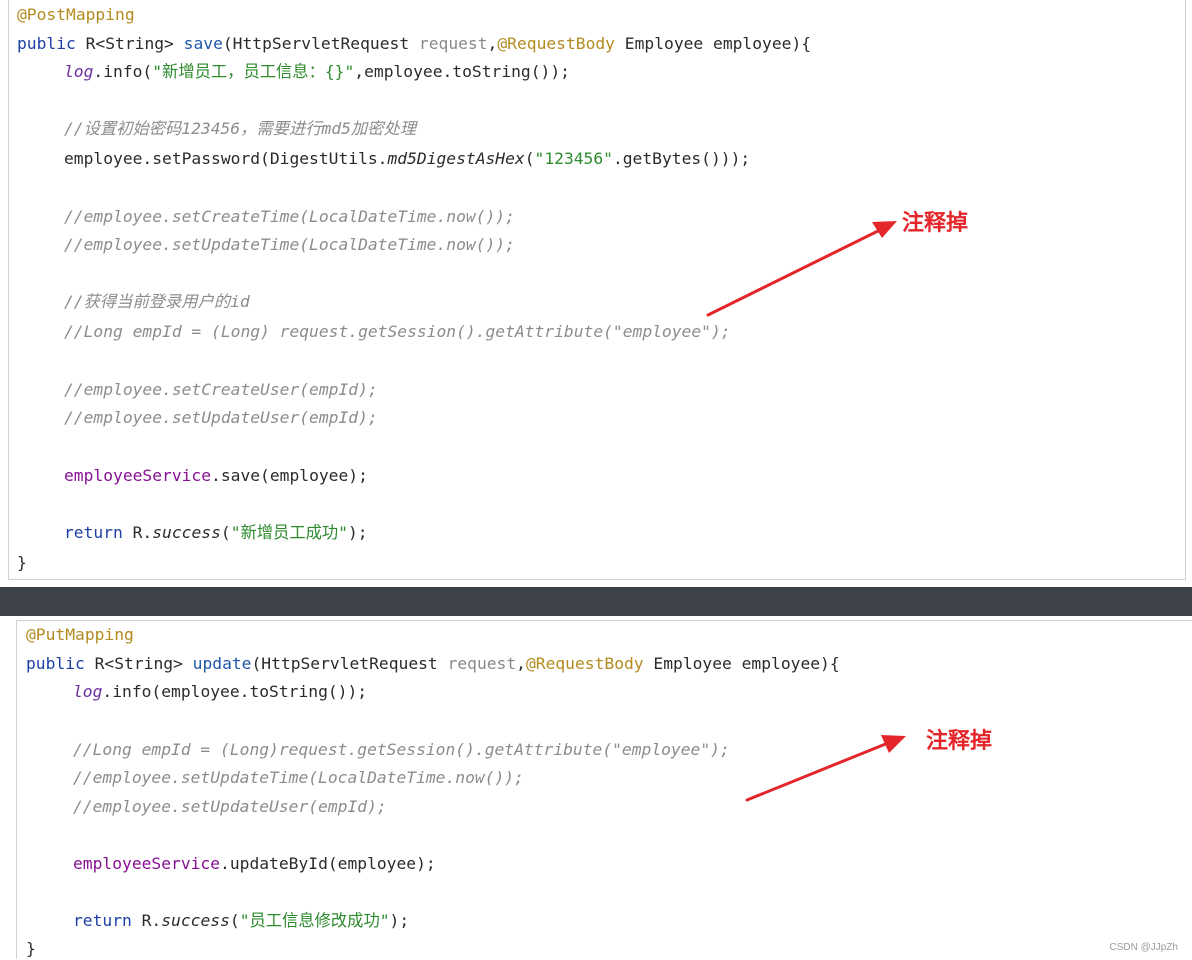 The image size is (1192, 960). I want to click on arrow-top-head, so click(884, 229).